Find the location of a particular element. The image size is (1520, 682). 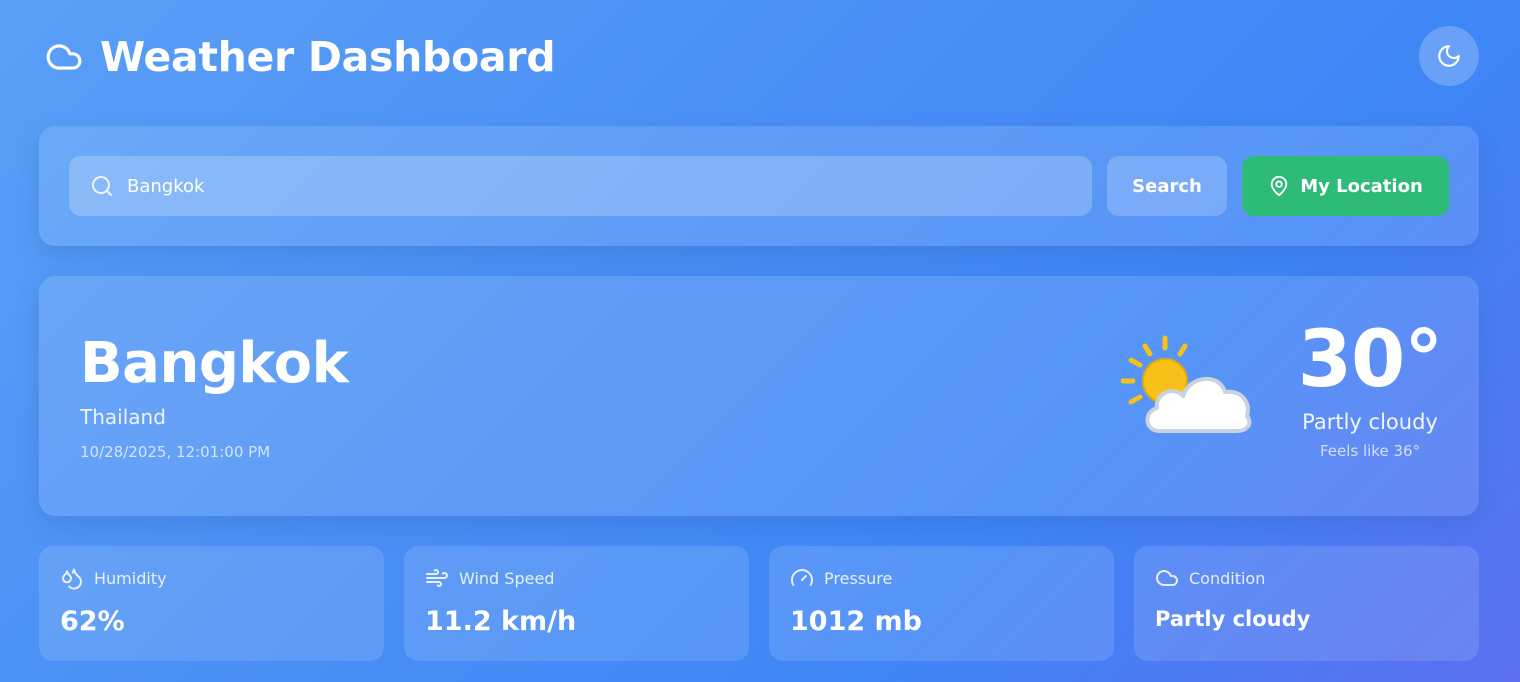

stat-label: Pressure is located at coordinates (858, 578).